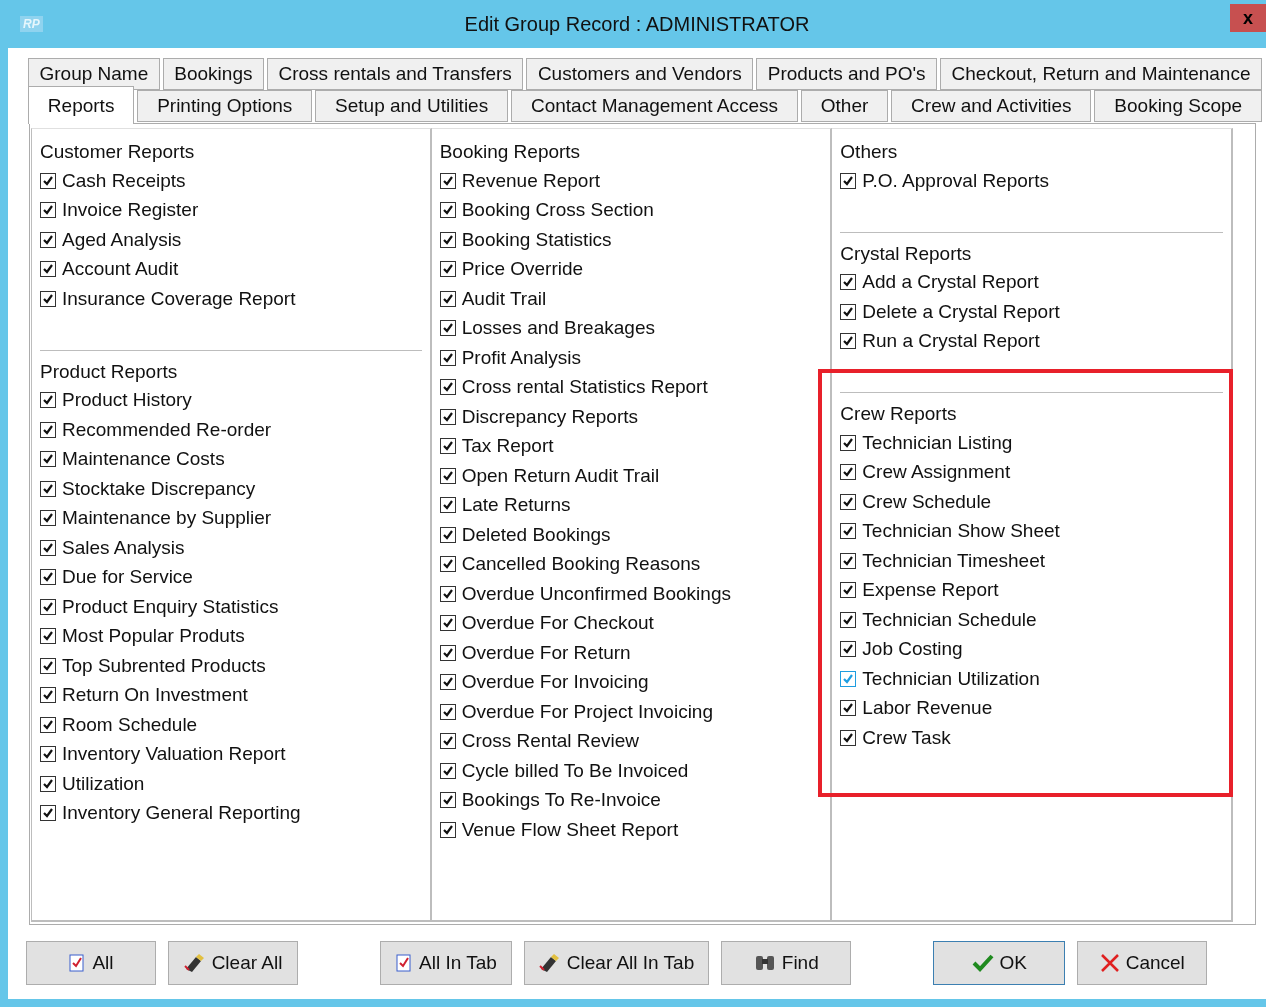 The width and height of the screenshot is (1266, 1007). Describe the element at coordinates (616, 963) in the screenshot. I see `clear-button: Clear All In Tab` at that location.